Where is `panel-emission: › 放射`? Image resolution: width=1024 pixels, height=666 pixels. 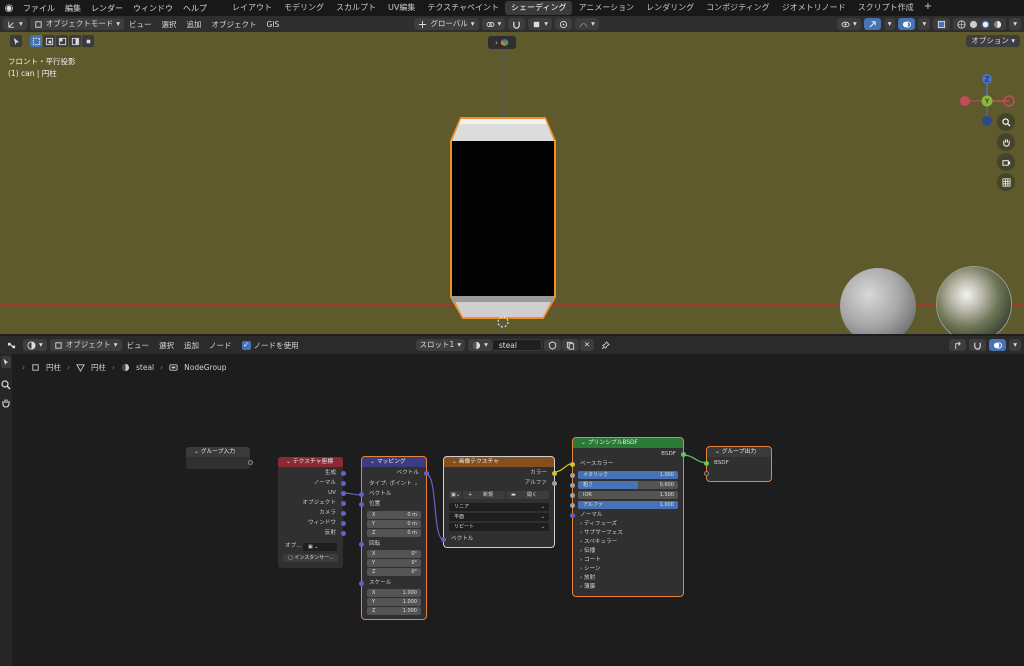 panel-emission: › 放射 is located at coordinates (628, 578).